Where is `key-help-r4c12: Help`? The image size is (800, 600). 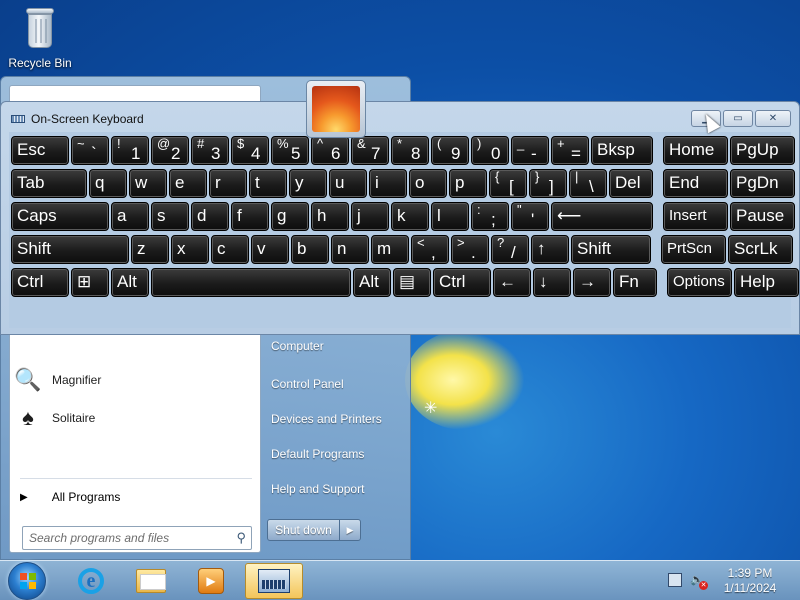 key-help-r4c12: Help is located at coordinates (766, 282).